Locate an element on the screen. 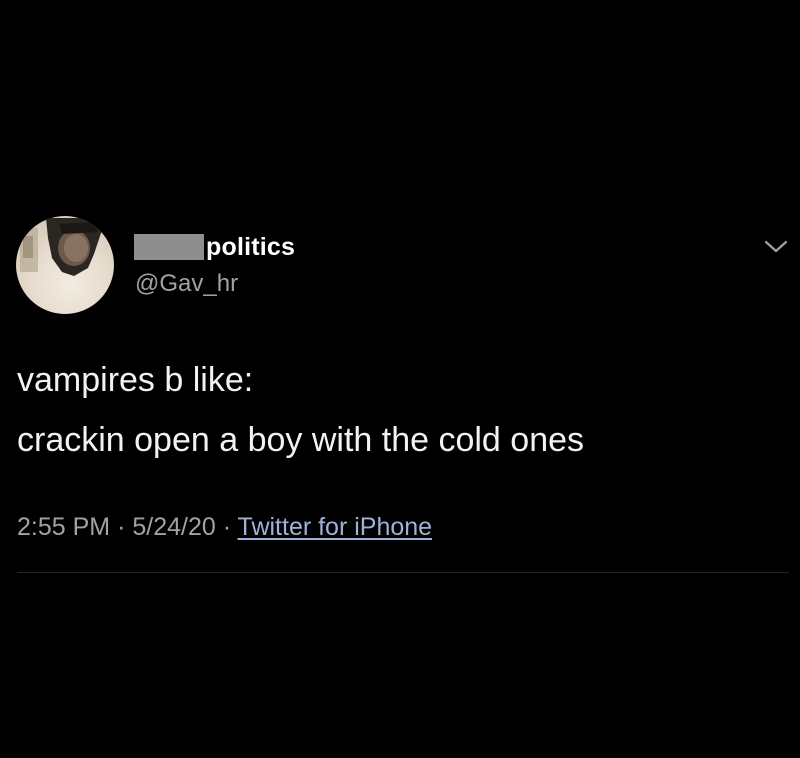 This screenshot has width=800, height=758. tweet-text-line: vampires b like: is located at coordinates (135, 380).